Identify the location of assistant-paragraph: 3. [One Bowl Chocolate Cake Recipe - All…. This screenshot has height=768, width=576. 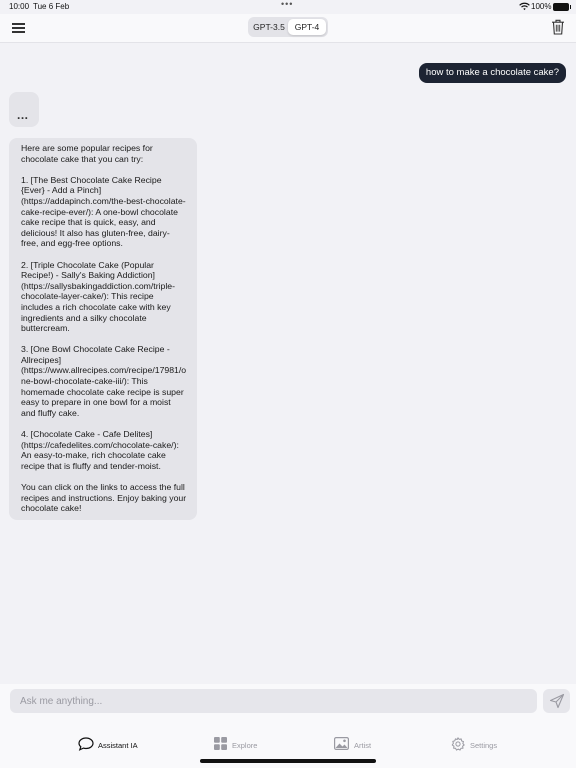
(104, 381).